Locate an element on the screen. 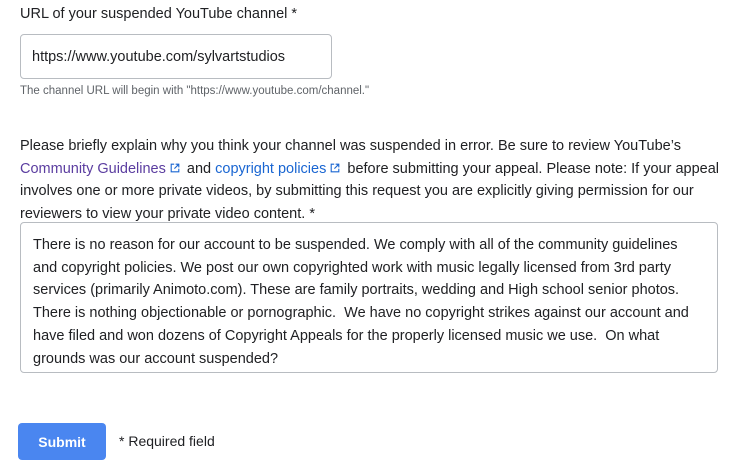 This screenshot has width=737, height=472. submit-button: Submit is located at coordinates (62, 441).